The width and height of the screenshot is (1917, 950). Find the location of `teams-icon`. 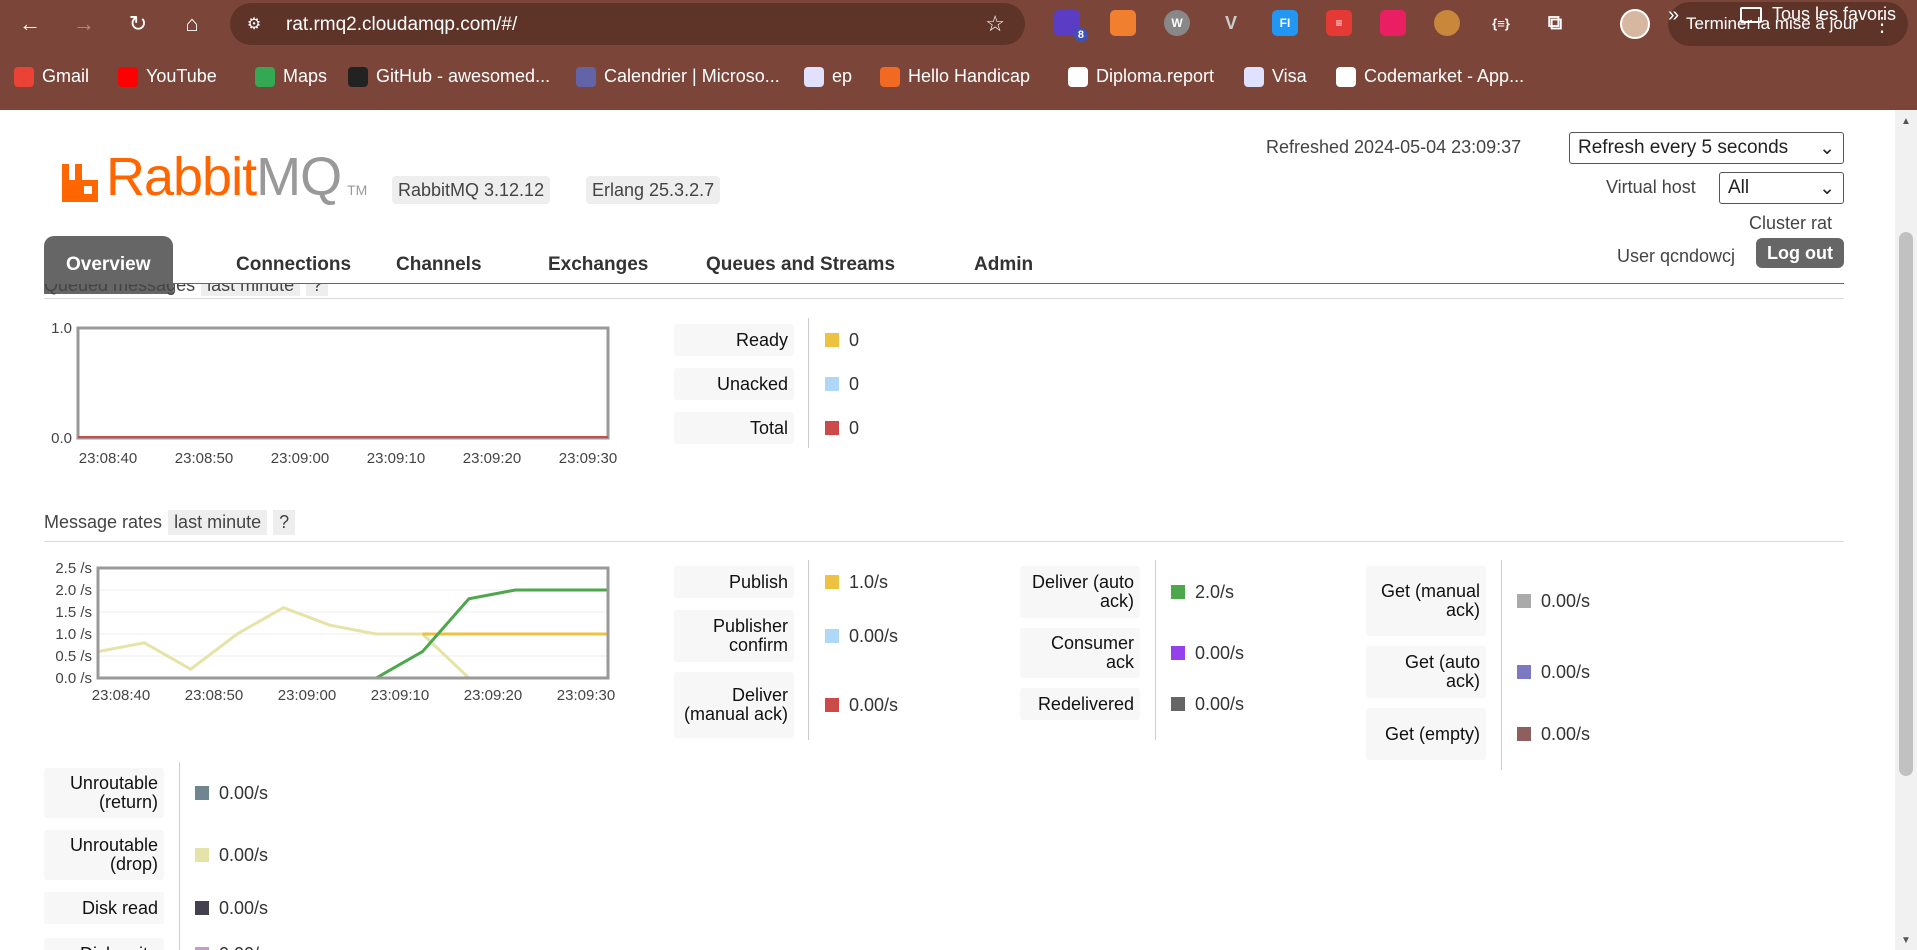

teams-icon is located at coordinates (586, 76).